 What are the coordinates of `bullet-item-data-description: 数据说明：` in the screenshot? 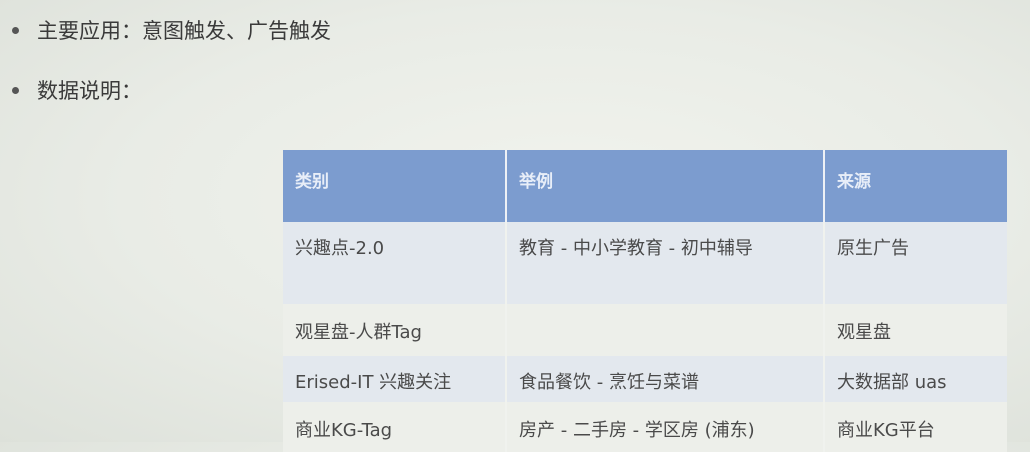 It's located at (77, 90).